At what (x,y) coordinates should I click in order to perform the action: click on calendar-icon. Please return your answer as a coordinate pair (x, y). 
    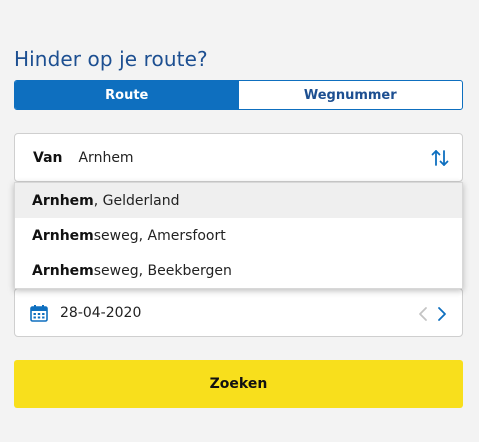
    Looking at the image, I should click on (39, 313).